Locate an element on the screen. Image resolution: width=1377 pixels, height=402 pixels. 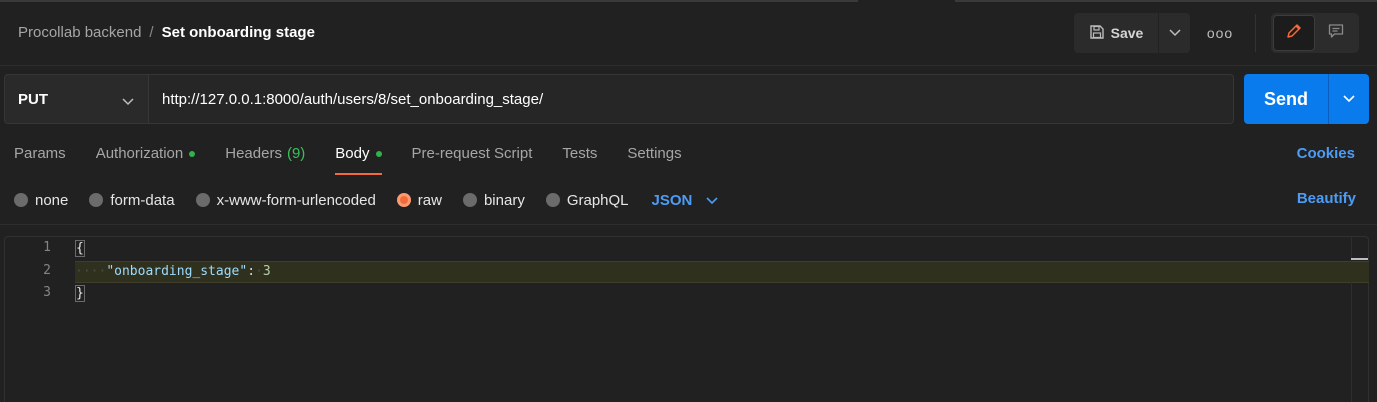
tab-authorization: Authorization is located at coordinates (146, 160).